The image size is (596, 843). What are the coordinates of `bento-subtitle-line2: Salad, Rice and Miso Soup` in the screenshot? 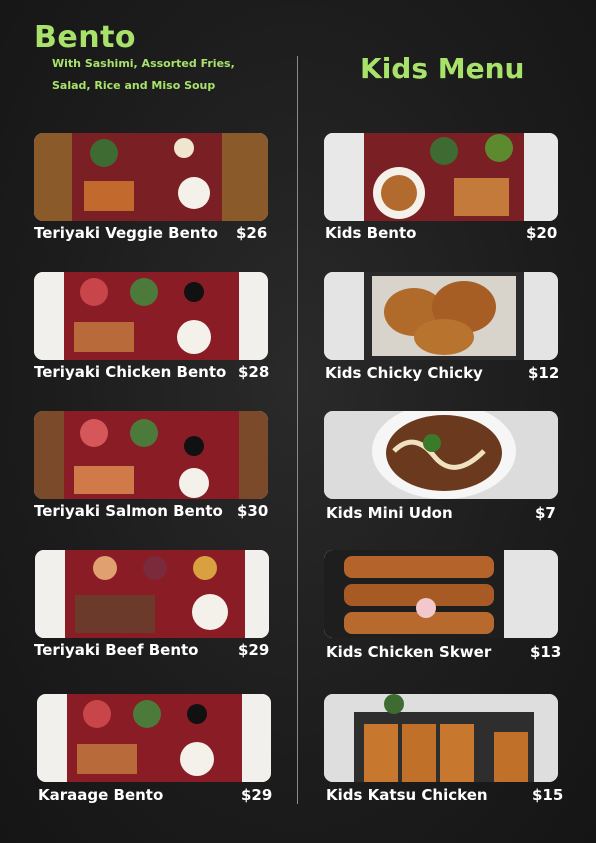 It's located at (134, 85).